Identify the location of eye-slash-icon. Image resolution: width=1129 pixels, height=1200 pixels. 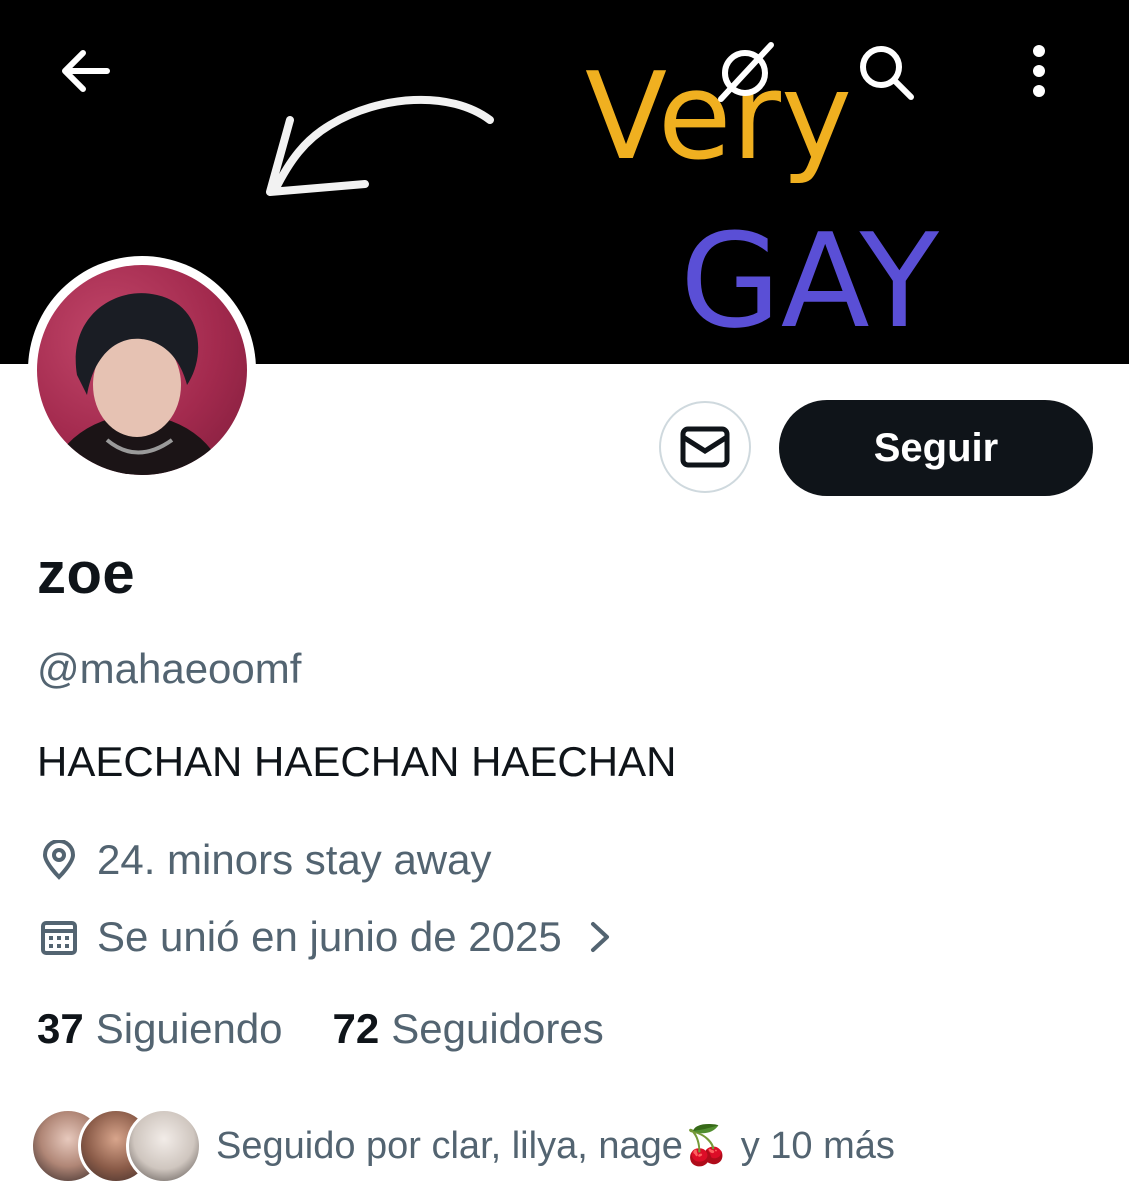
(746, 72).